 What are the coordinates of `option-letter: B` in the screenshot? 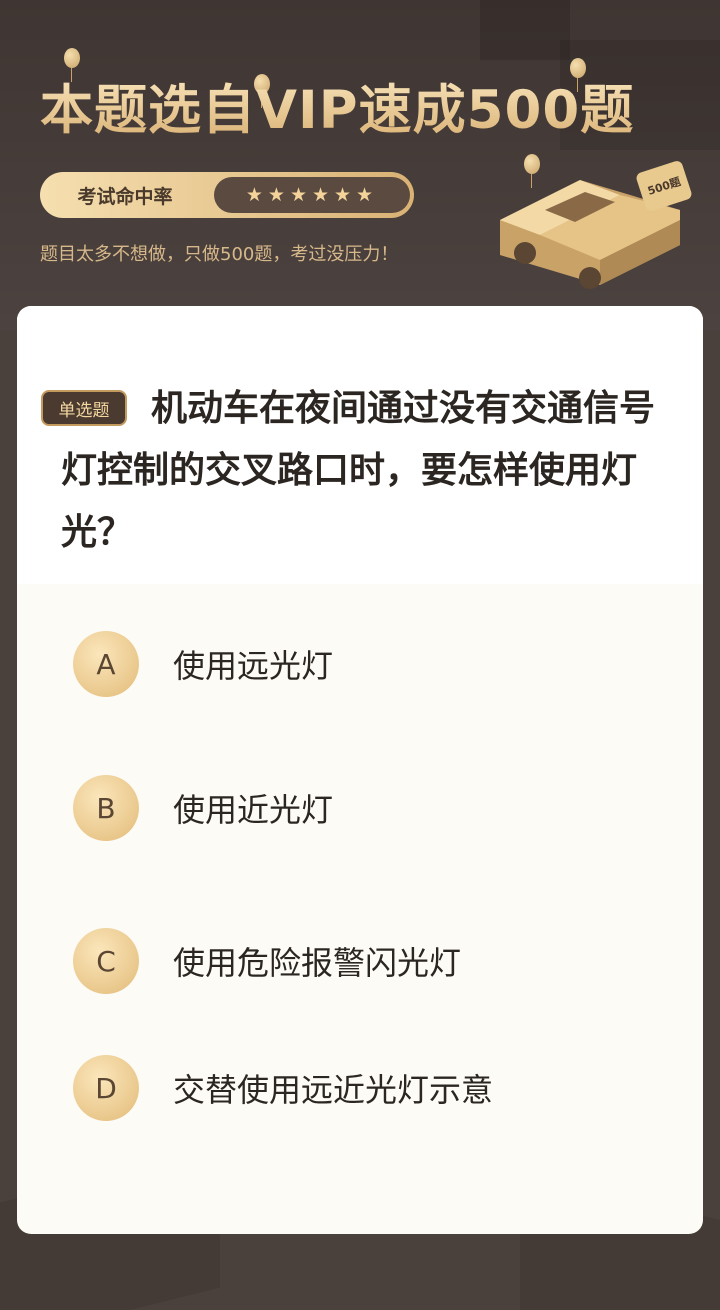 It's located at (106, 808).